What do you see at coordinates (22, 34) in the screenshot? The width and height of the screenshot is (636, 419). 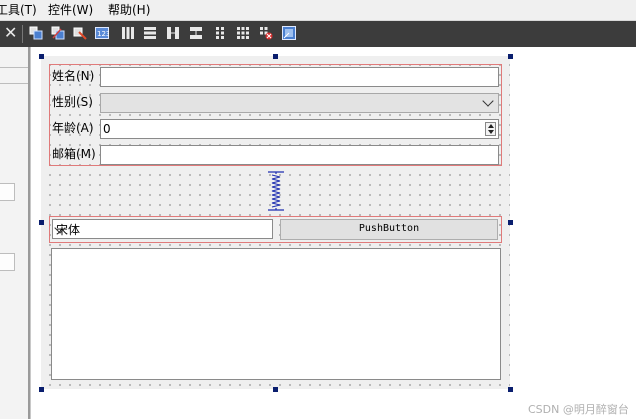 I see `toolbar-separator` at bounding box center [22, 34].